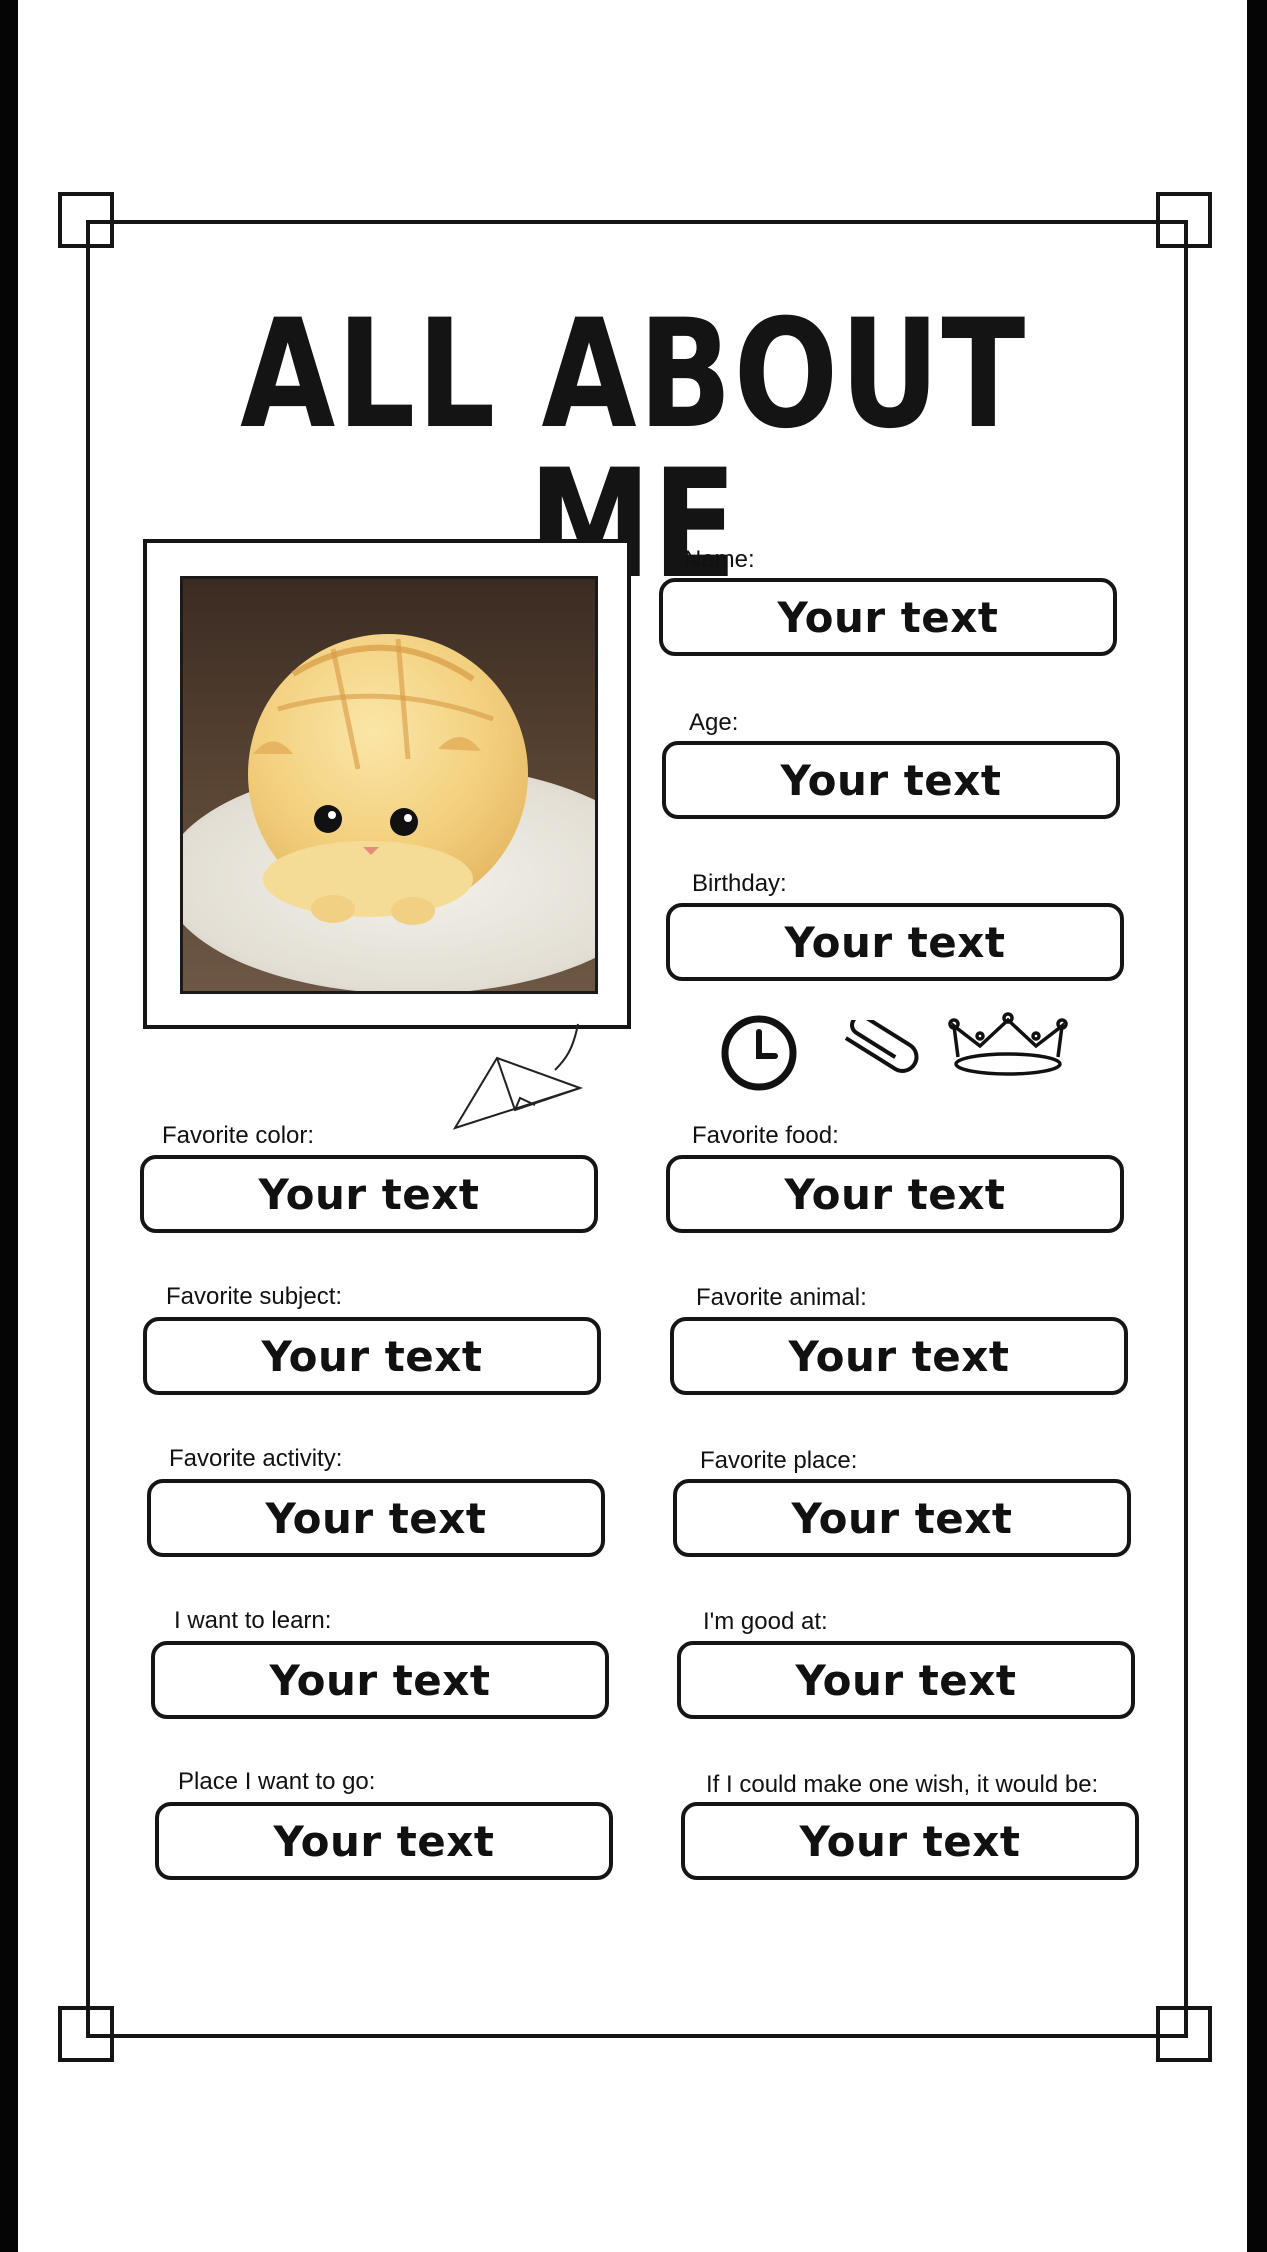  I want to click on favorite-animal-value: Your text, so click(899, 1356).